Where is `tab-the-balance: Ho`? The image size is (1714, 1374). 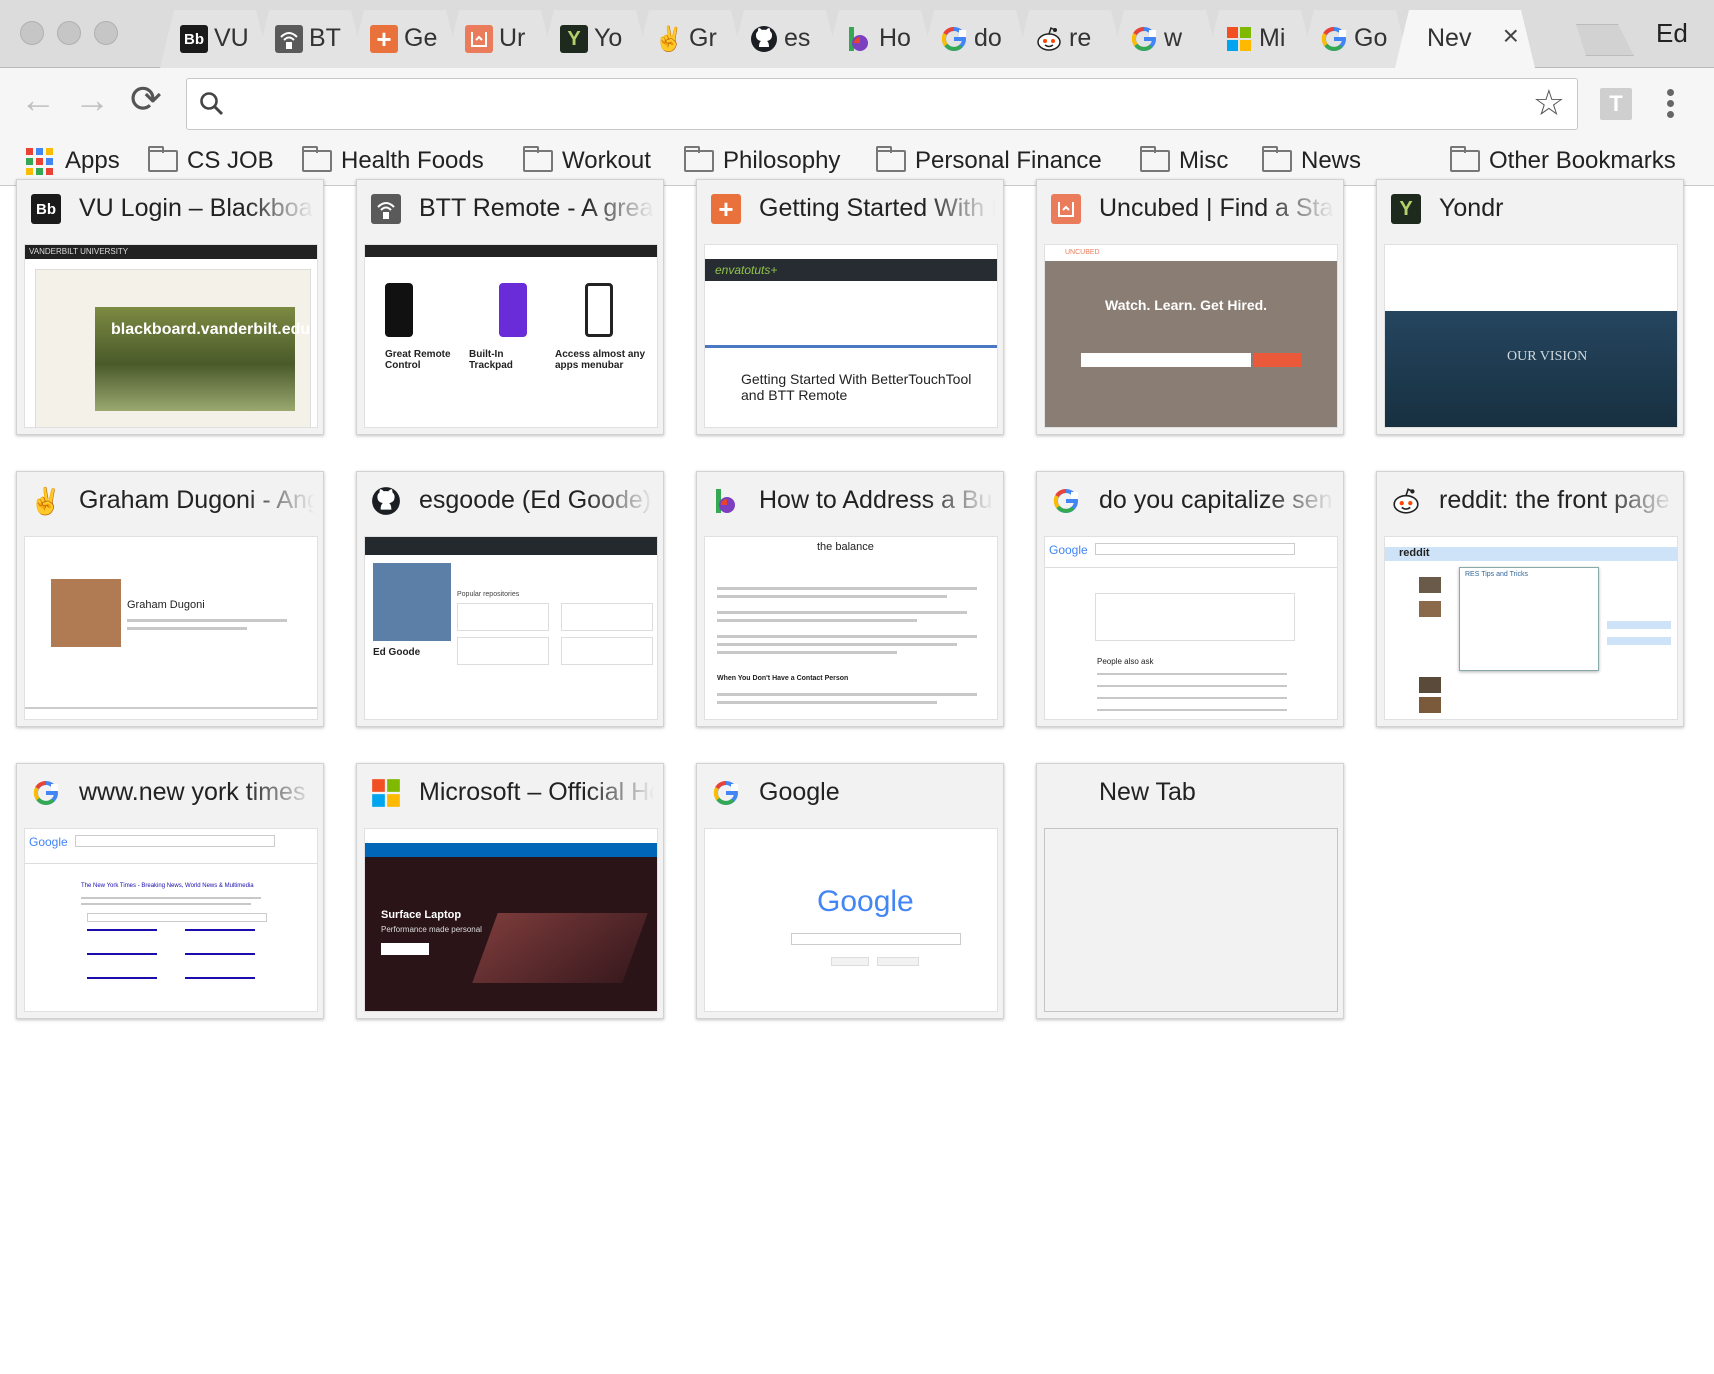 tab-the-balance: Ho is located at coordinates (880, 39).